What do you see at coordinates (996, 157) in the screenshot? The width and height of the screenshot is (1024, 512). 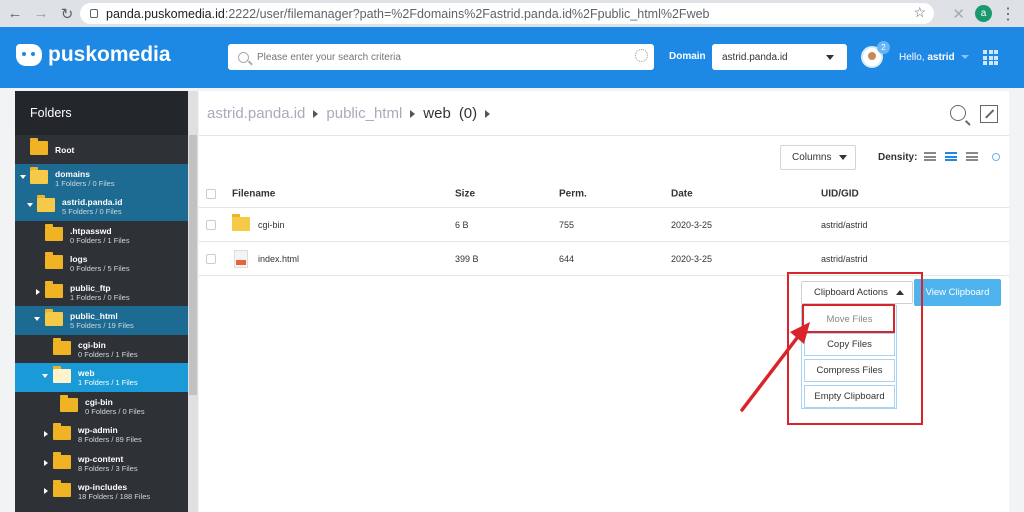 I see `refresh-icon` at bounding box center [996, 157].